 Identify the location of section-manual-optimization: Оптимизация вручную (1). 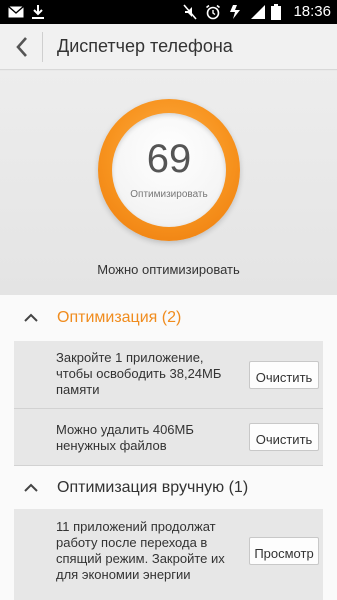
(168, 488).